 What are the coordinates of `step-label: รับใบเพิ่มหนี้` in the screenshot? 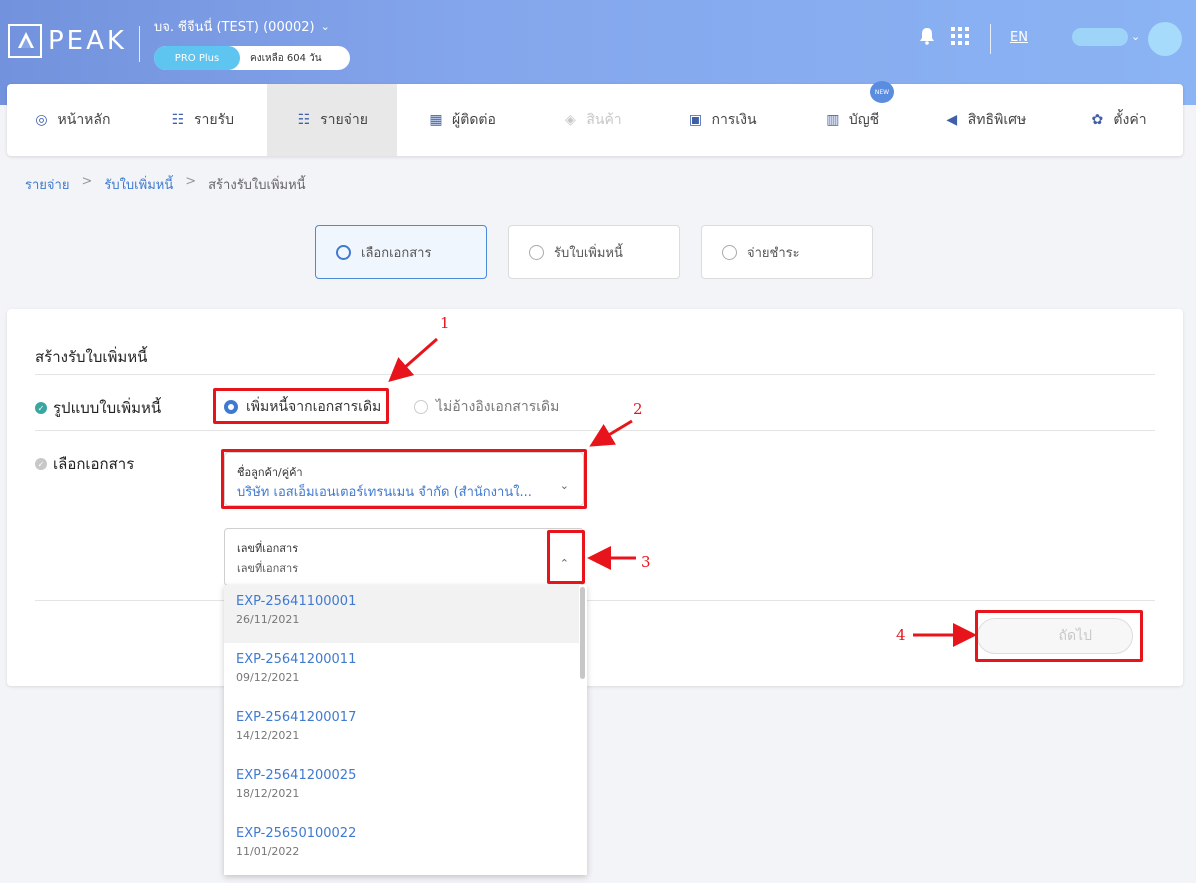 It's located at (588, 253).